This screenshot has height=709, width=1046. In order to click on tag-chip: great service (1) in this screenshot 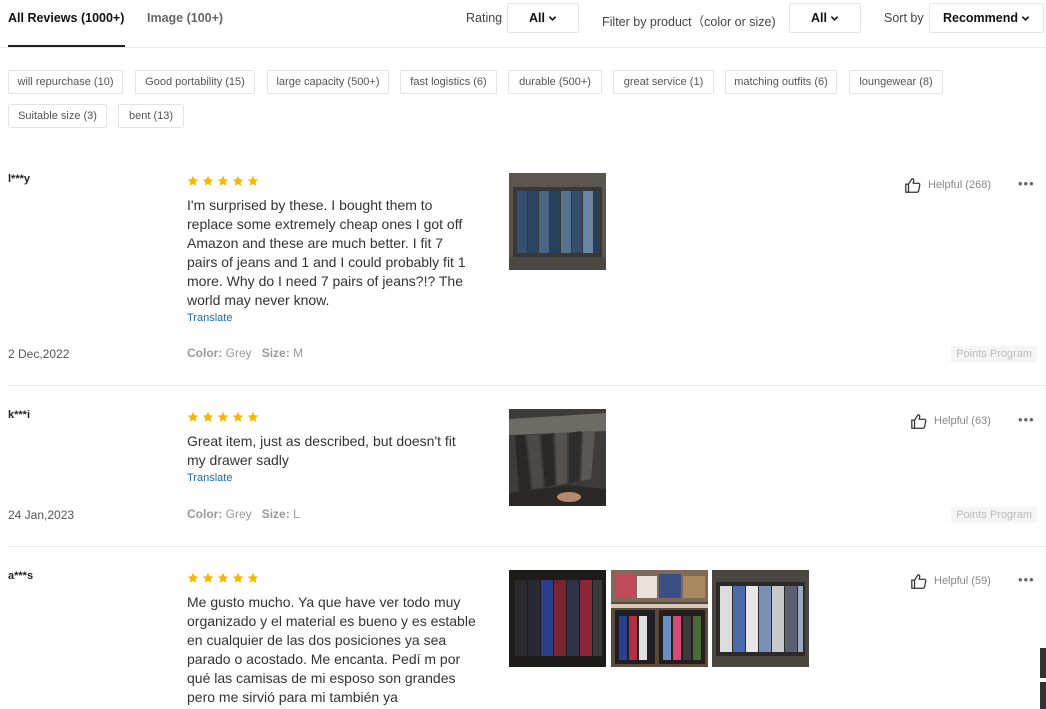, I will do `click(663, 82)`.